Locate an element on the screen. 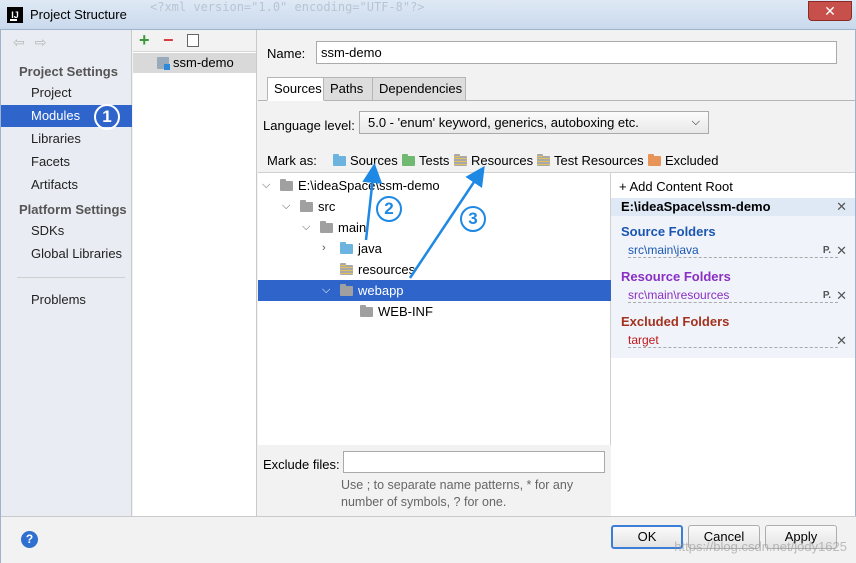 Image resolution: width=856 pixels, height=563 pixels. mark-as-tests-button: Tests is located at coordinates (425, 160).